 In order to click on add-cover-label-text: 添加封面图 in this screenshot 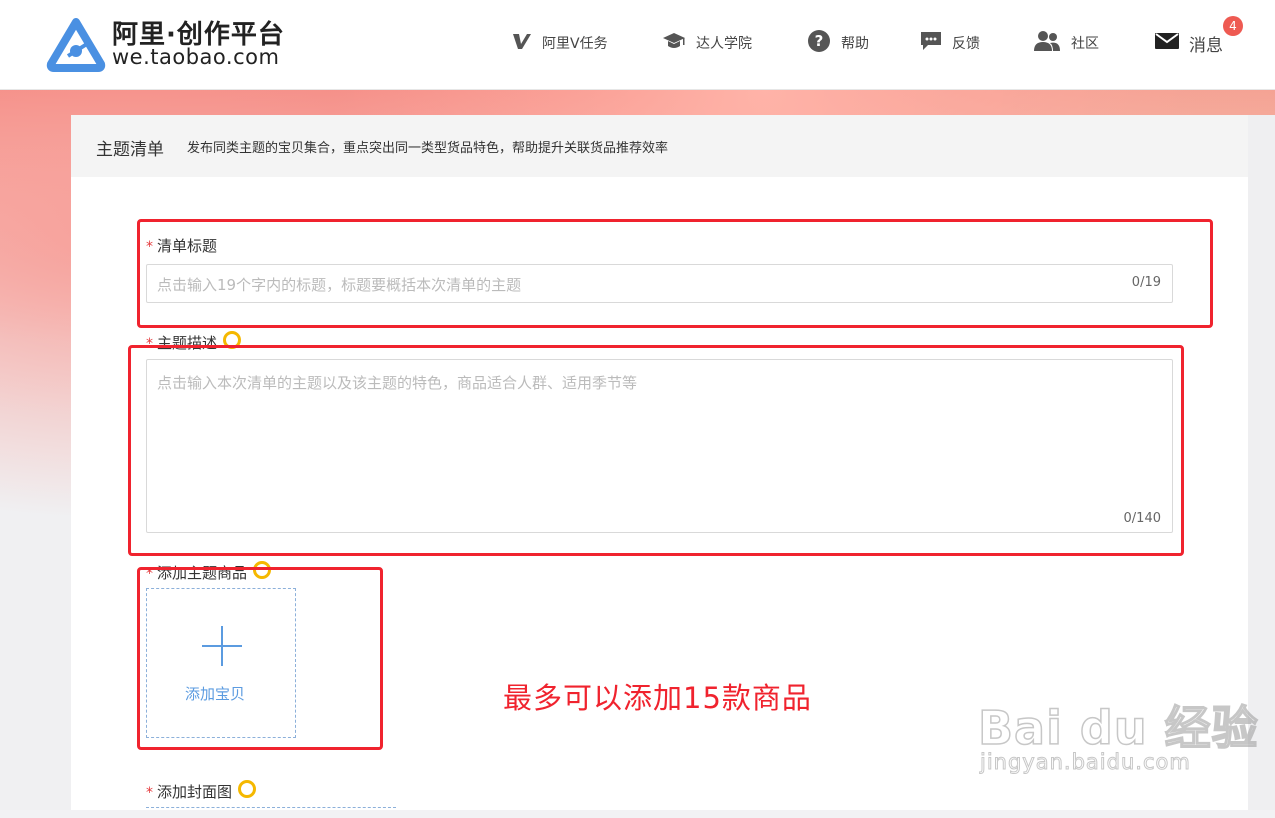, I will do `click(195, 792)`.